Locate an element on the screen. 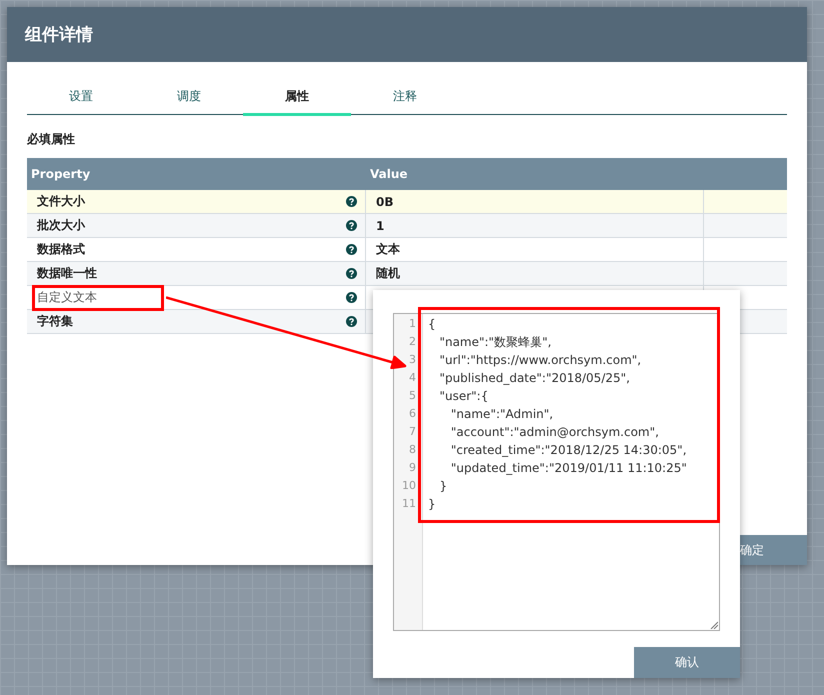 The height and width of the screenshot is (695, 824). dialog-title: 组件详情 is located at coordinates (59, 35).